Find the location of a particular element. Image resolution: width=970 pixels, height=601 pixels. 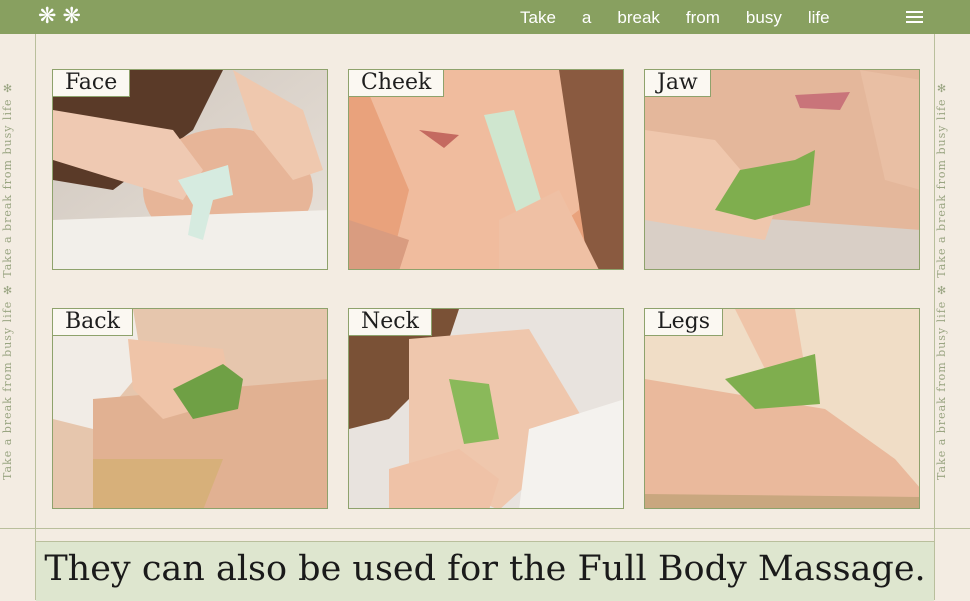

legs-massage-photo is located at coordinates (782, 408).